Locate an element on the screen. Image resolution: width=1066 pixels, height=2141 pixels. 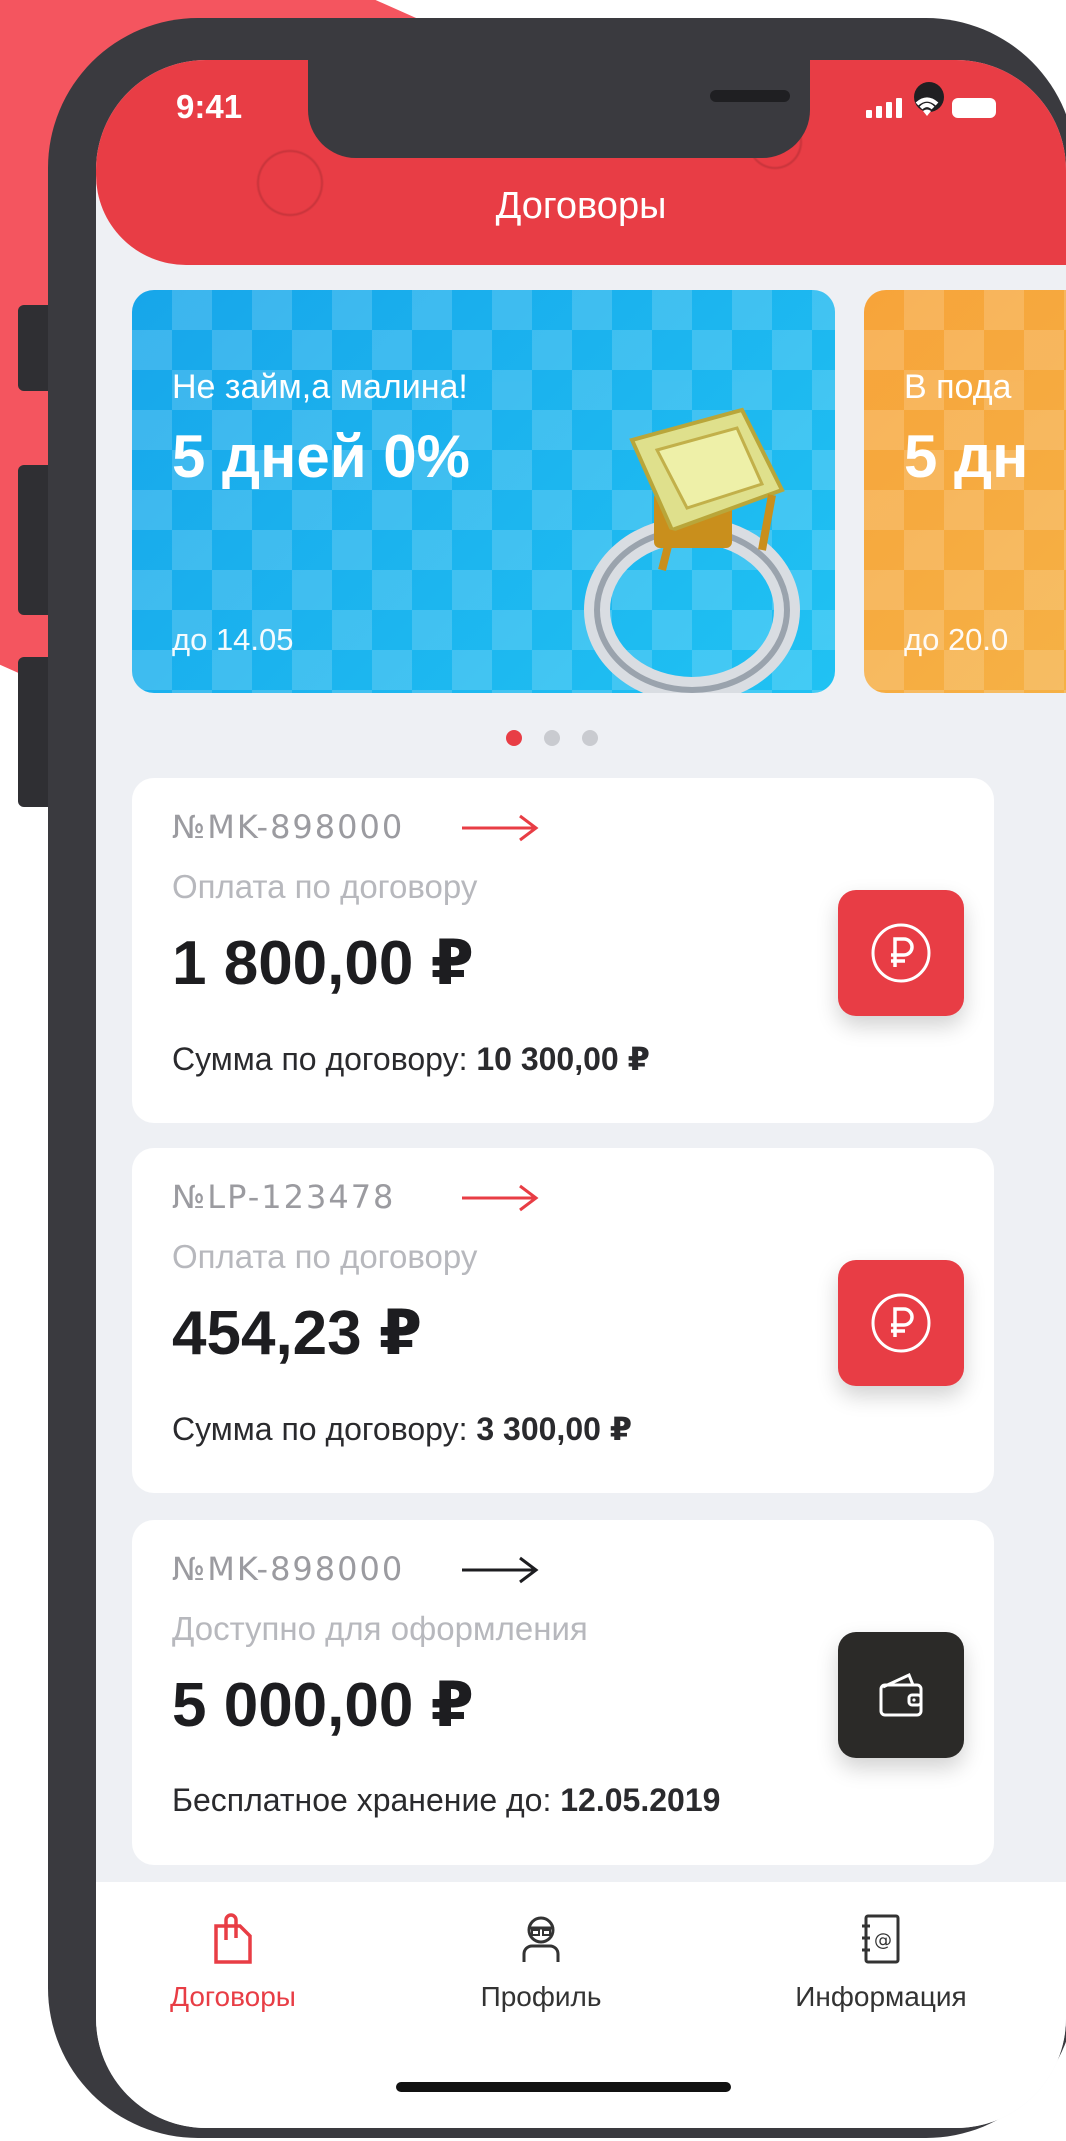
notch-speaker is located at coordinates (750, 96).